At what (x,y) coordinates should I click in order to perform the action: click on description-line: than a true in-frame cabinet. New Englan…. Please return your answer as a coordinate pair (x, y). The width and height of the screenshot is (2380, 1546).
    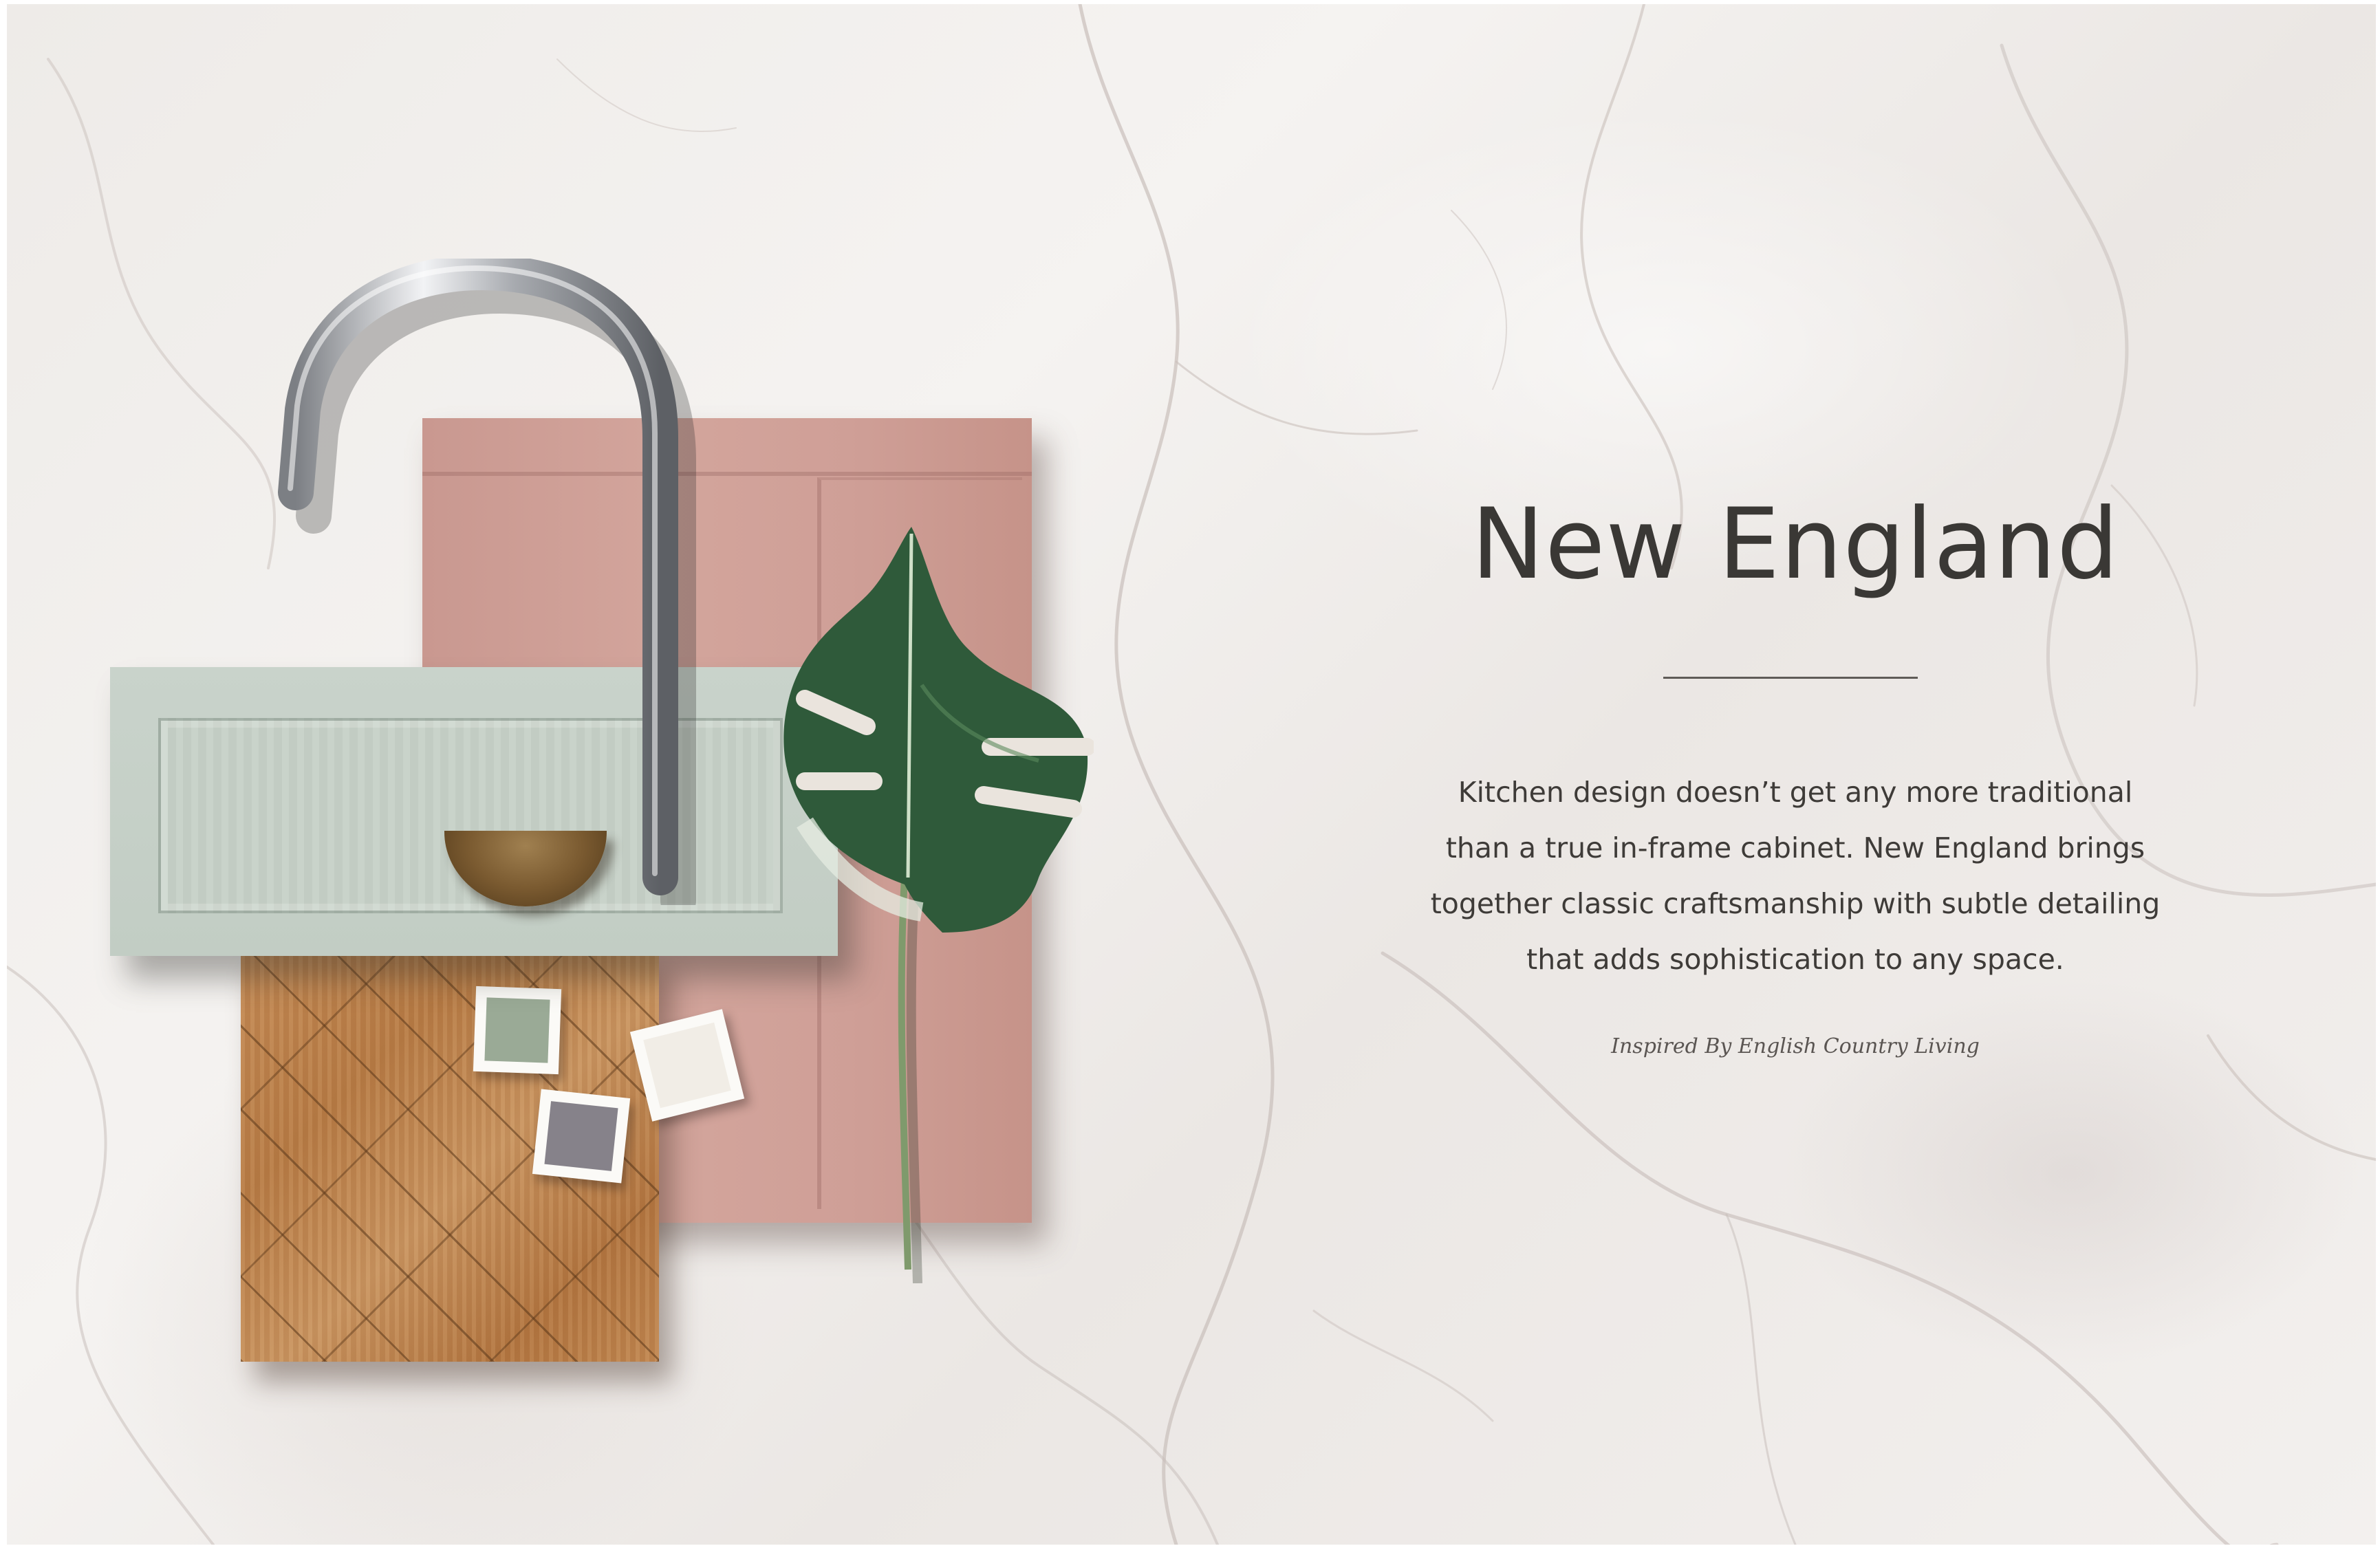
    Looking at the image, I should click on (1795, 847).